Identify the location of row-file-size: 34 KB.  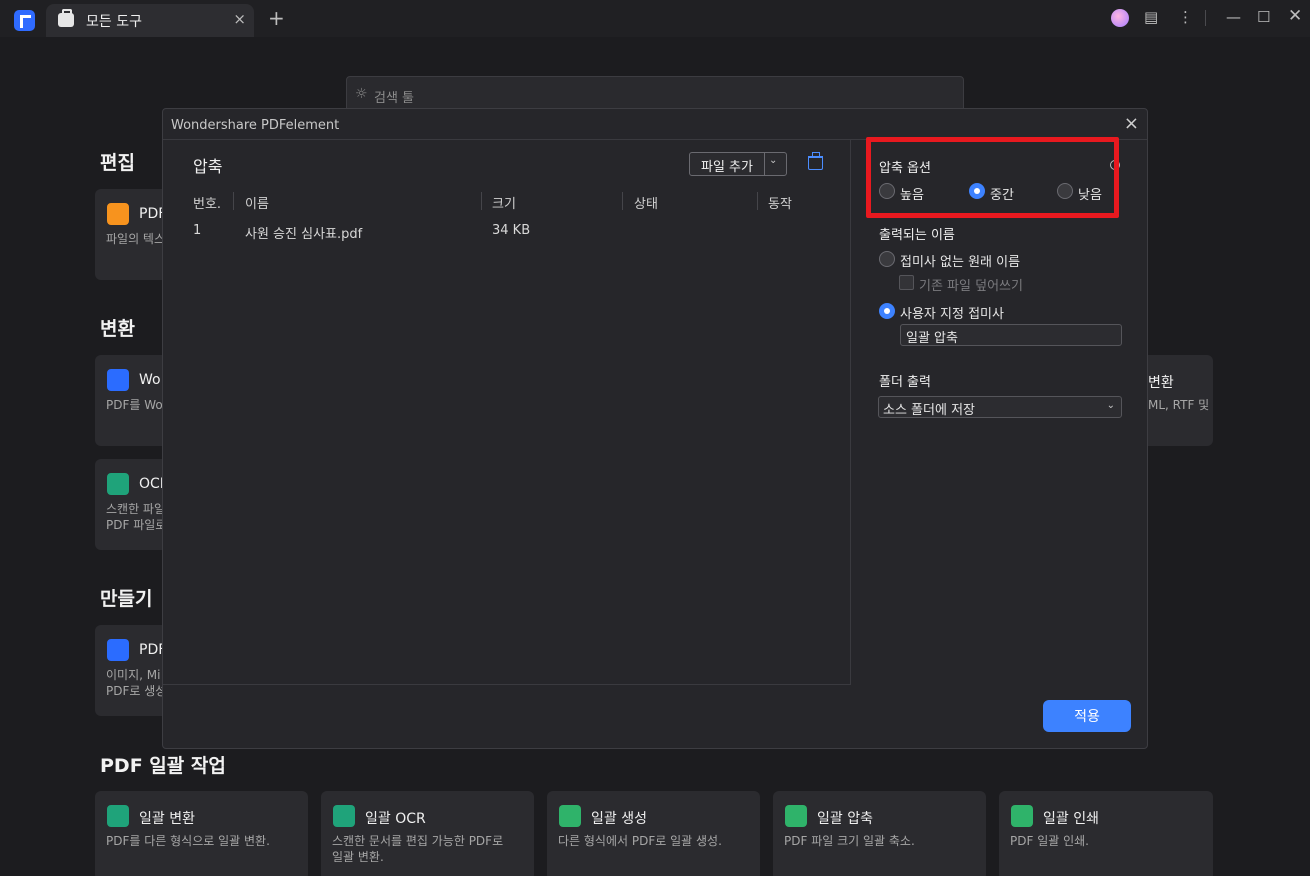
(511, 230).